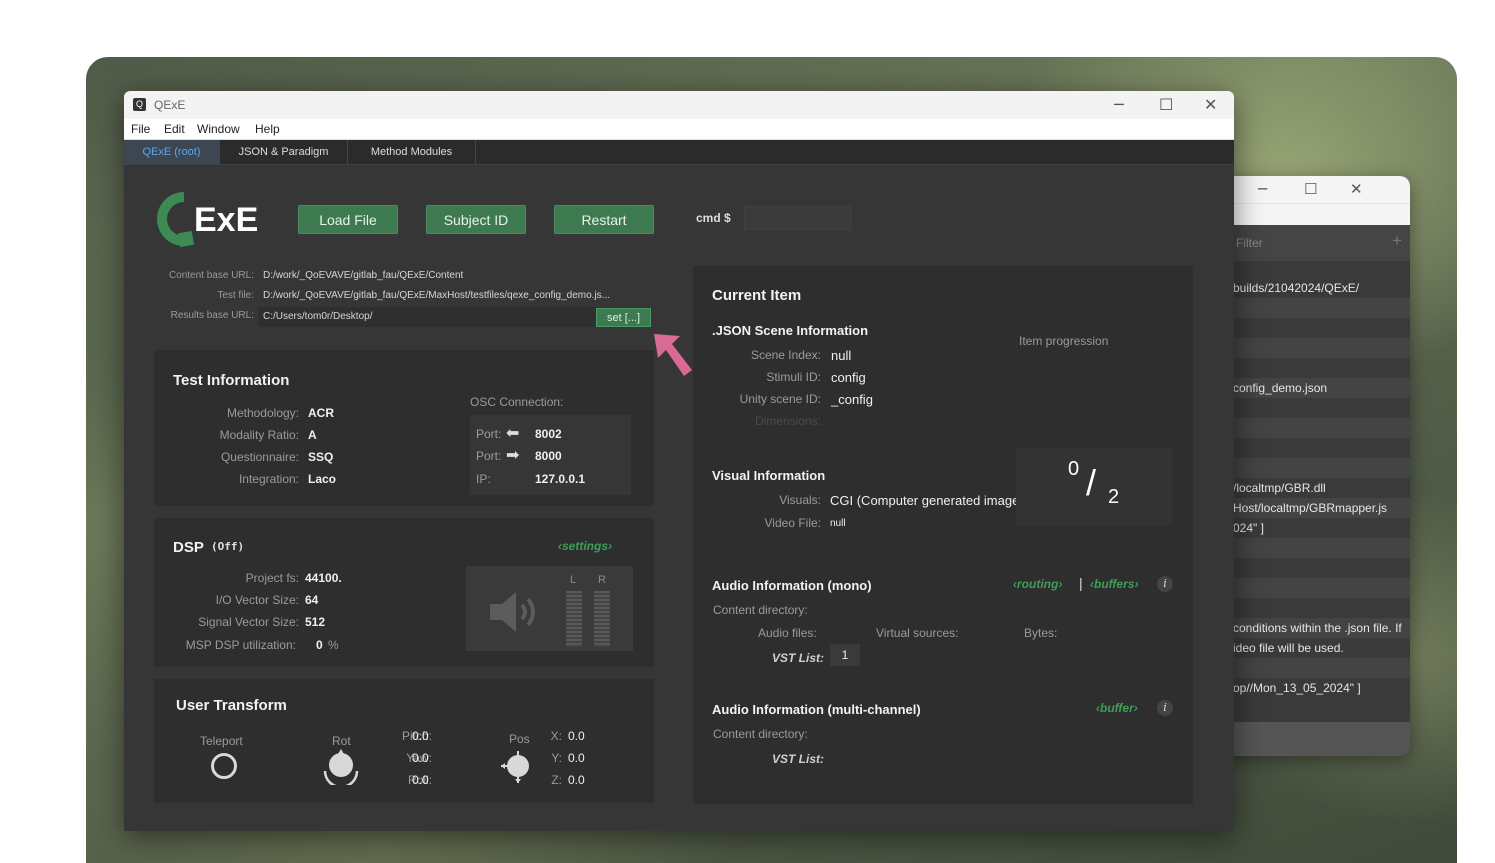  What do you see at coordinates (548, 434) in the screenshot?
I see `osc-port-in-value: 8002` at bounding box center [548, 434].